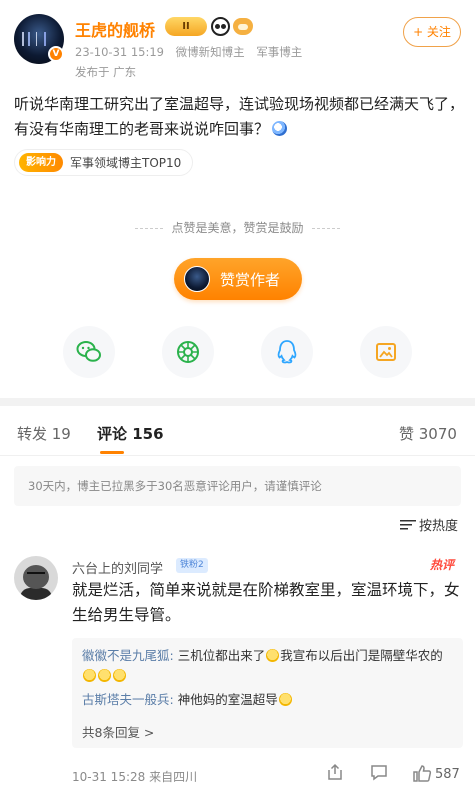  I want to click on reward-hint-text: 点赞是美意，赞赏是鼓励, so click(237, 228).